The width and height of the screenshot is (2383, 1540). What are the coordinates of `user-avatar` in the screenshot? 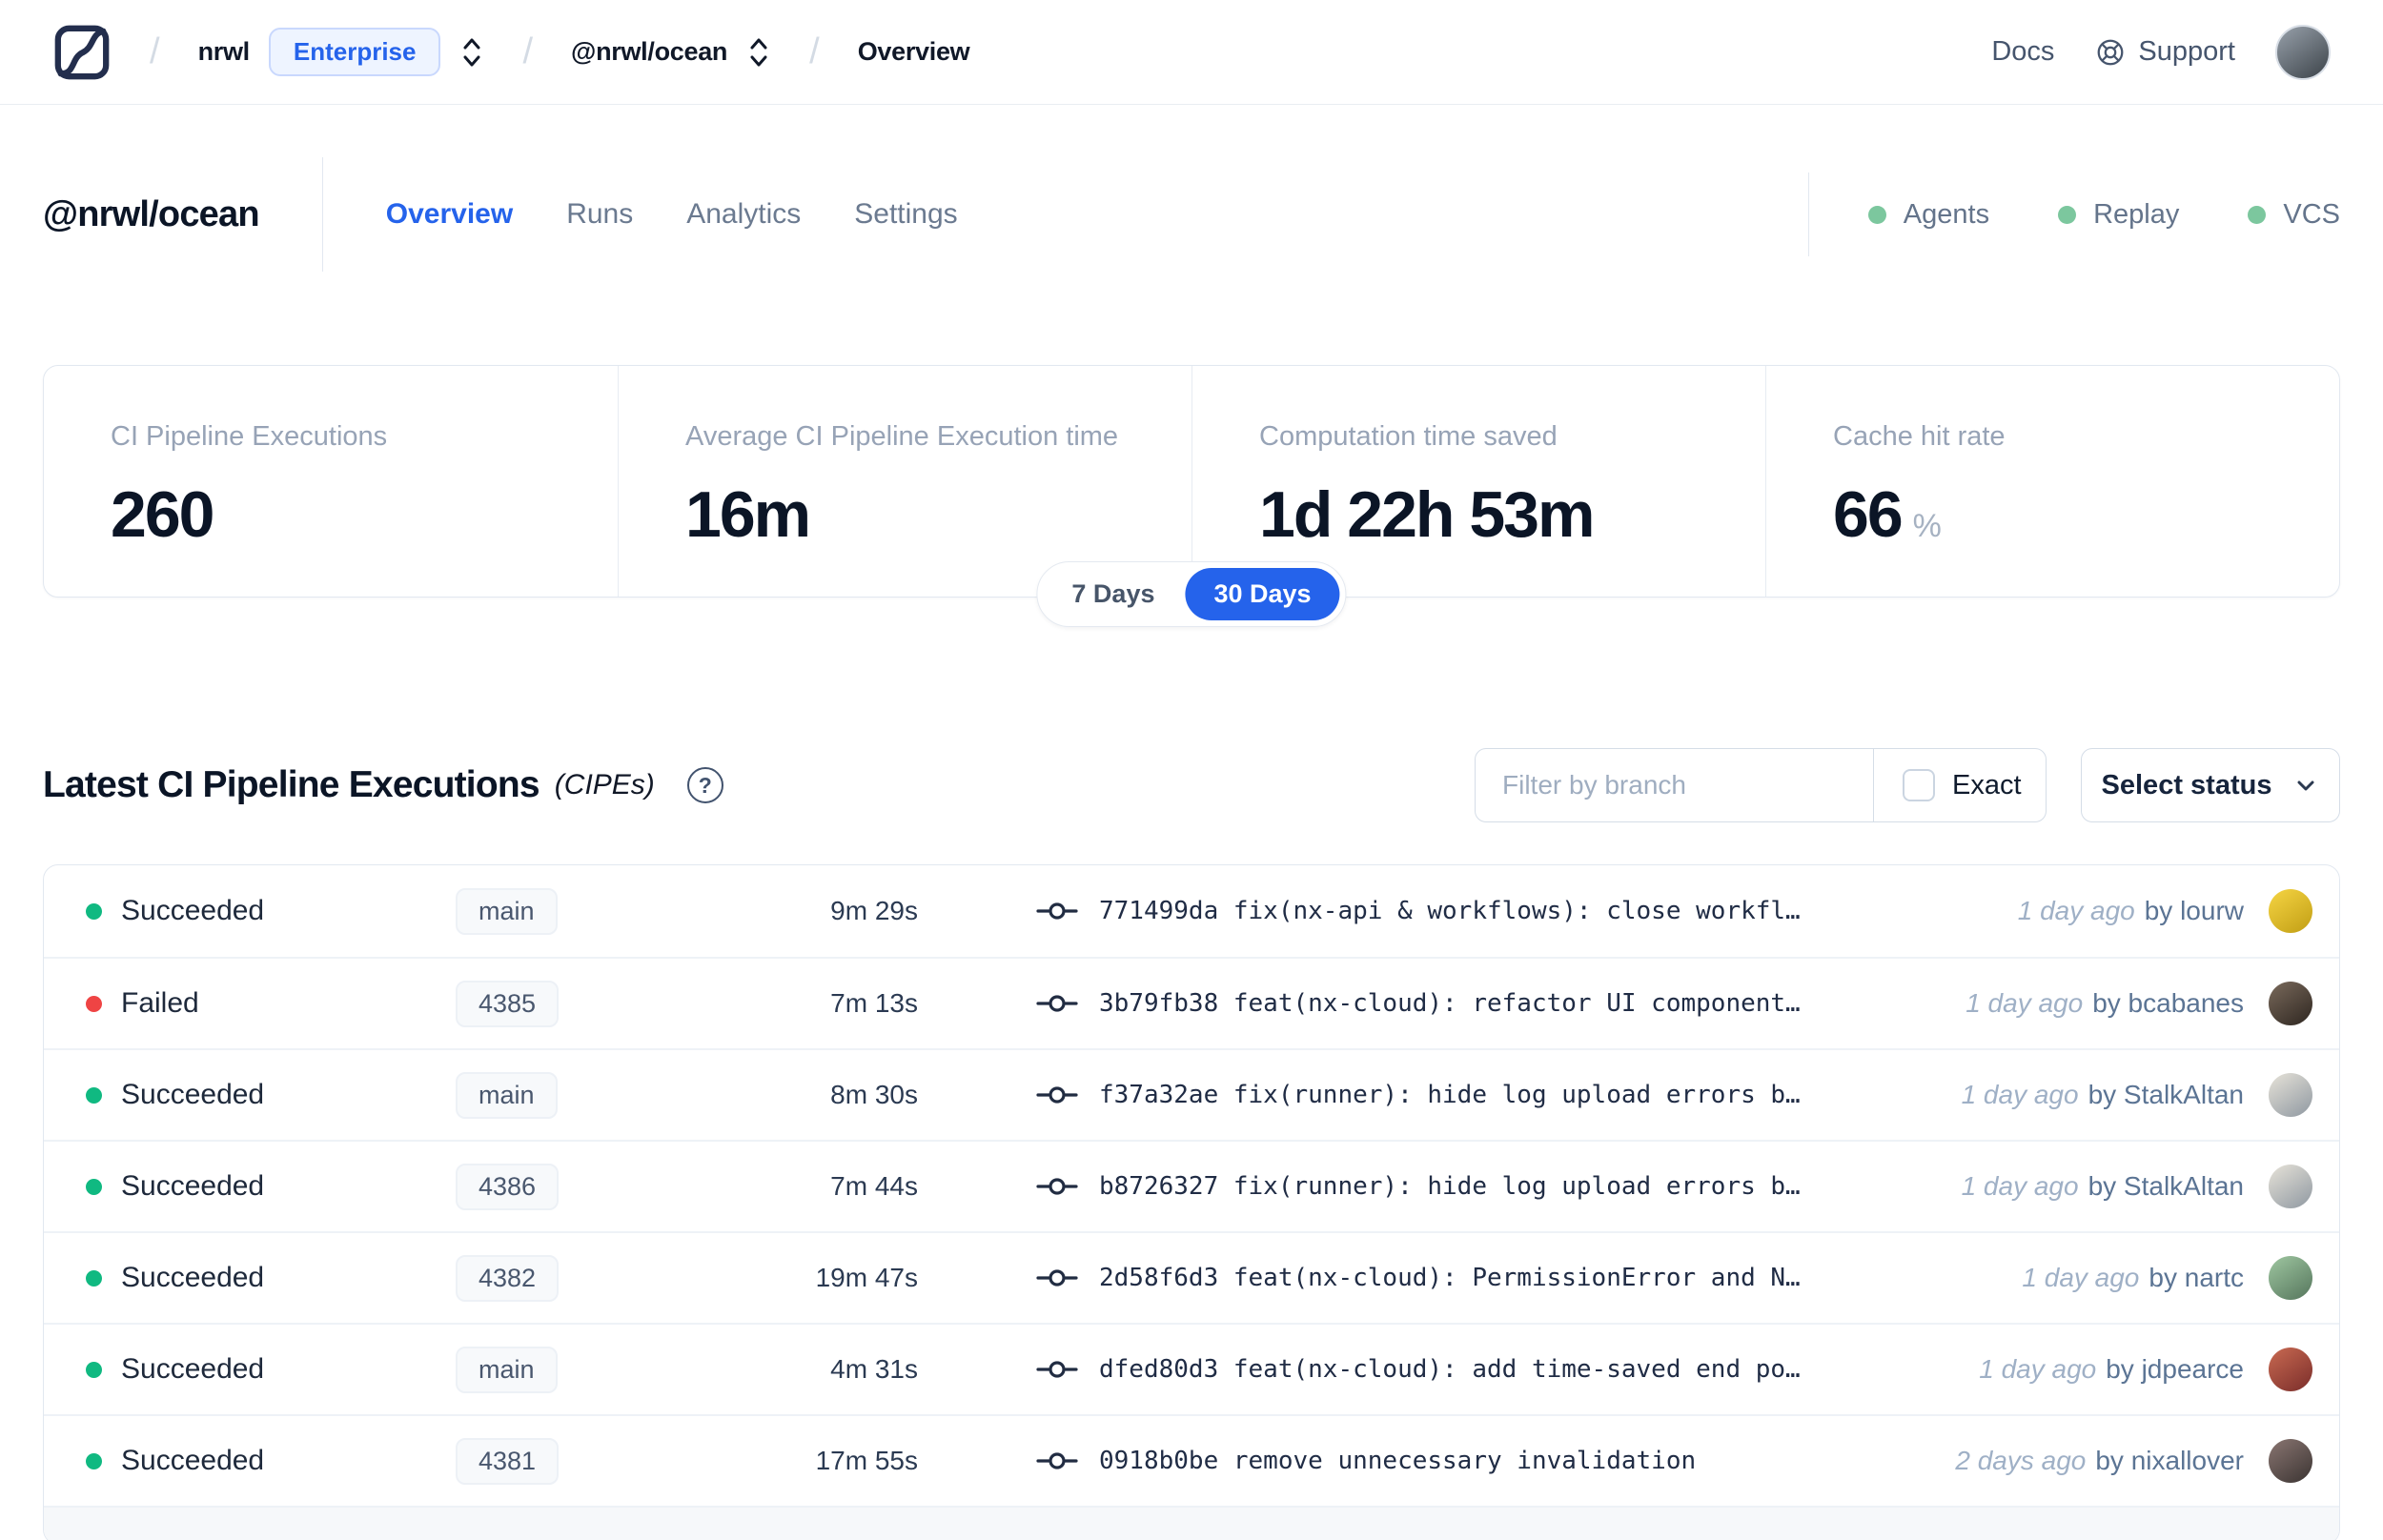 It's located at (2303, 52).